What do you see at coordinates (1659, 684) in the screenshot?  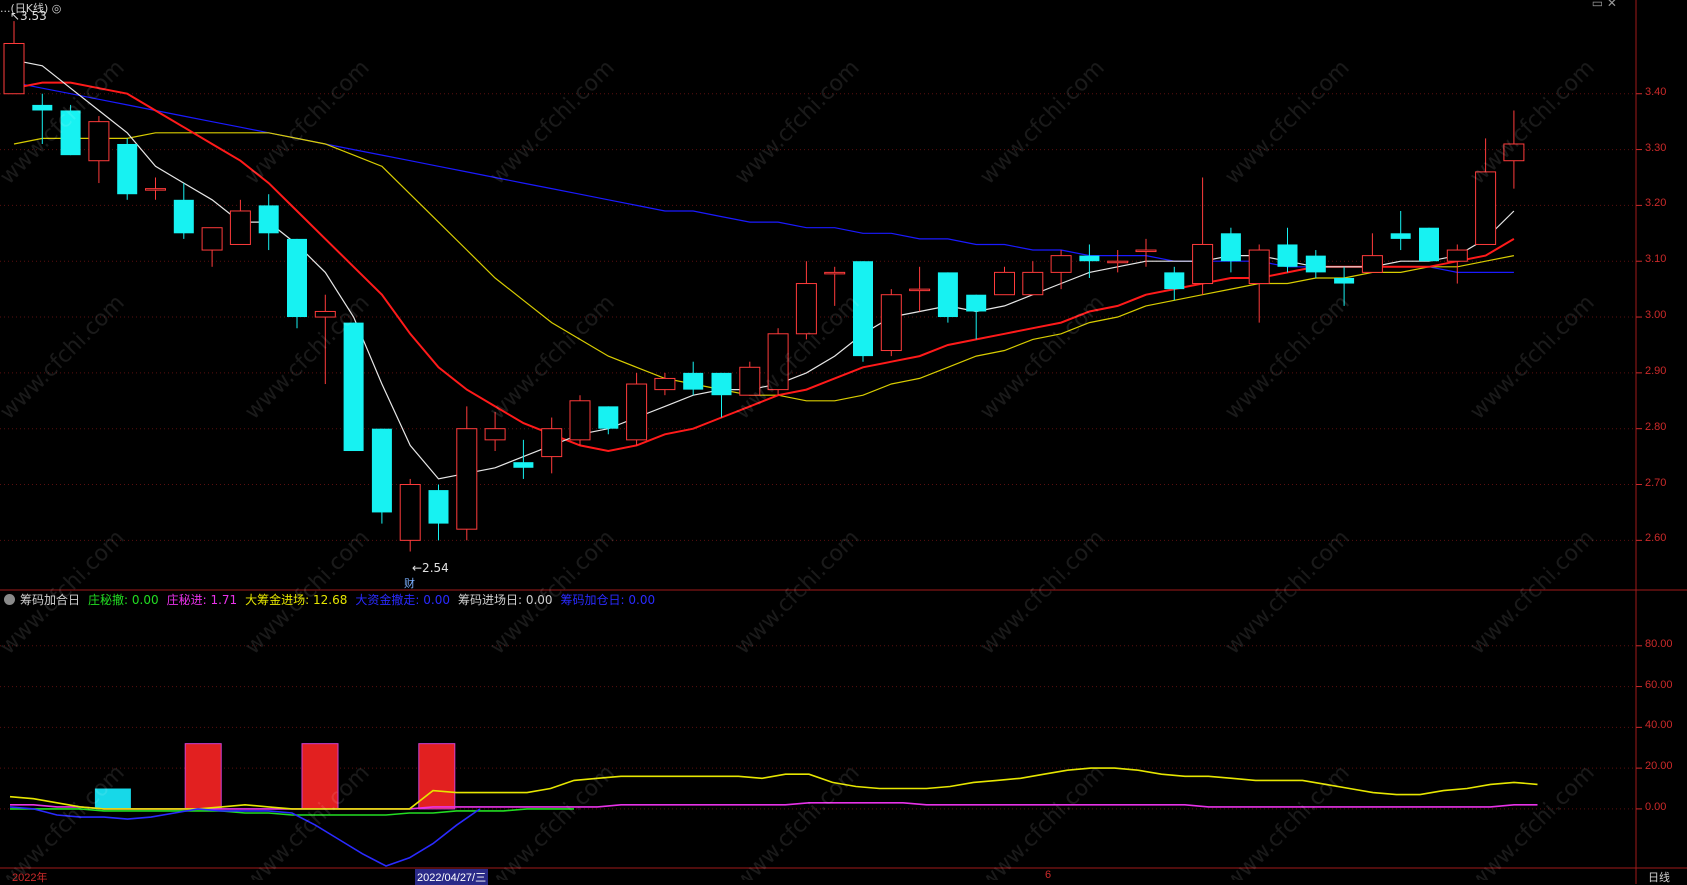 I see `indicator-axis-label: 60.00` at bounding box center [1659, 684].